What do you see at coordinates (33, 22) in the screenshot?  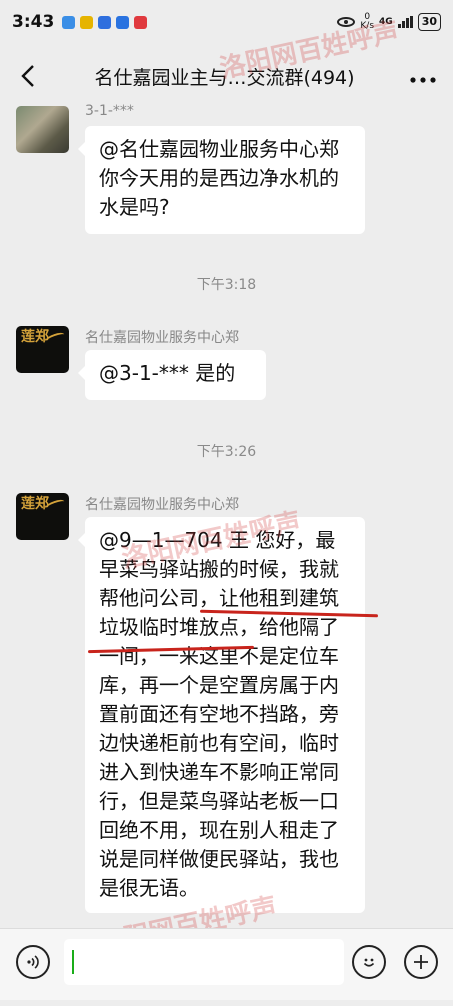 I see `status-time: 3:43` at bounding box center [33, 22].